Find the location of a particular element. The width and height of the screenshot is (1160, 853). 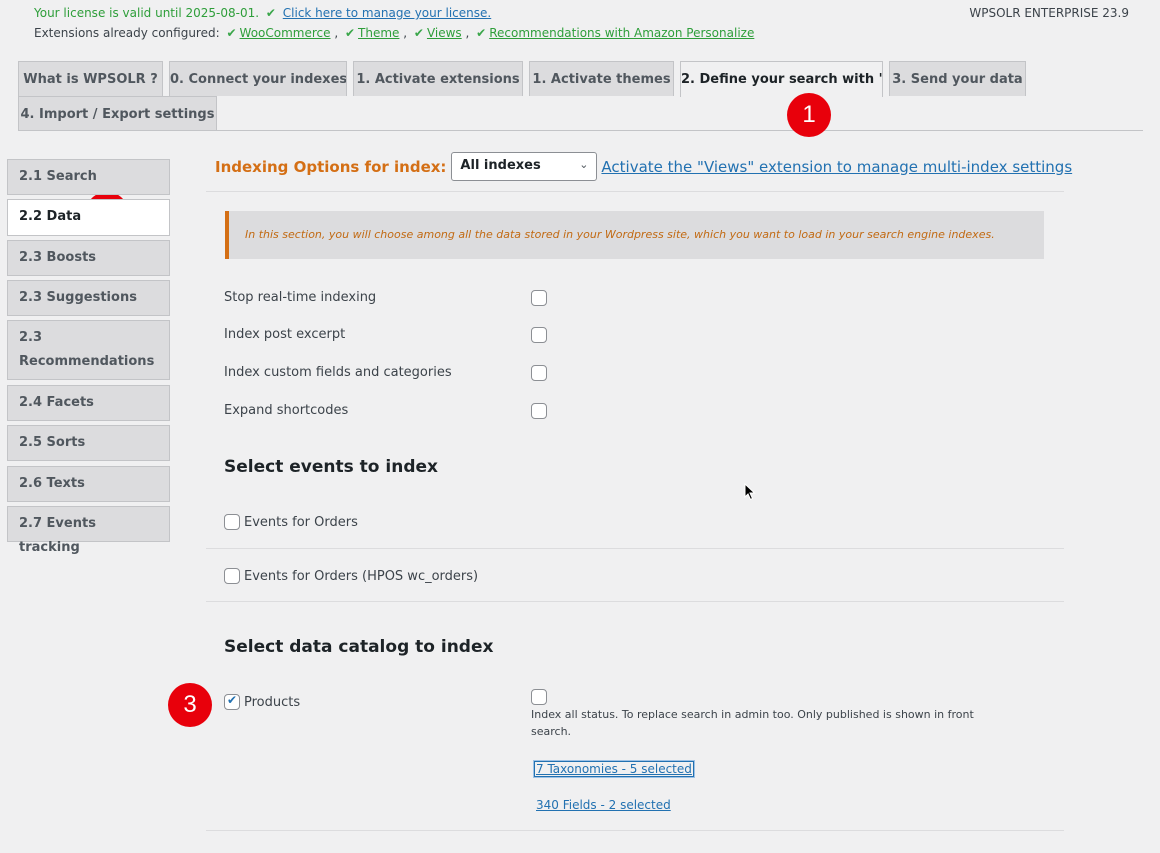

event-hpos-orders-row: Events for Orders (HPOS wc_orders) is located at coordinates (351, 576).